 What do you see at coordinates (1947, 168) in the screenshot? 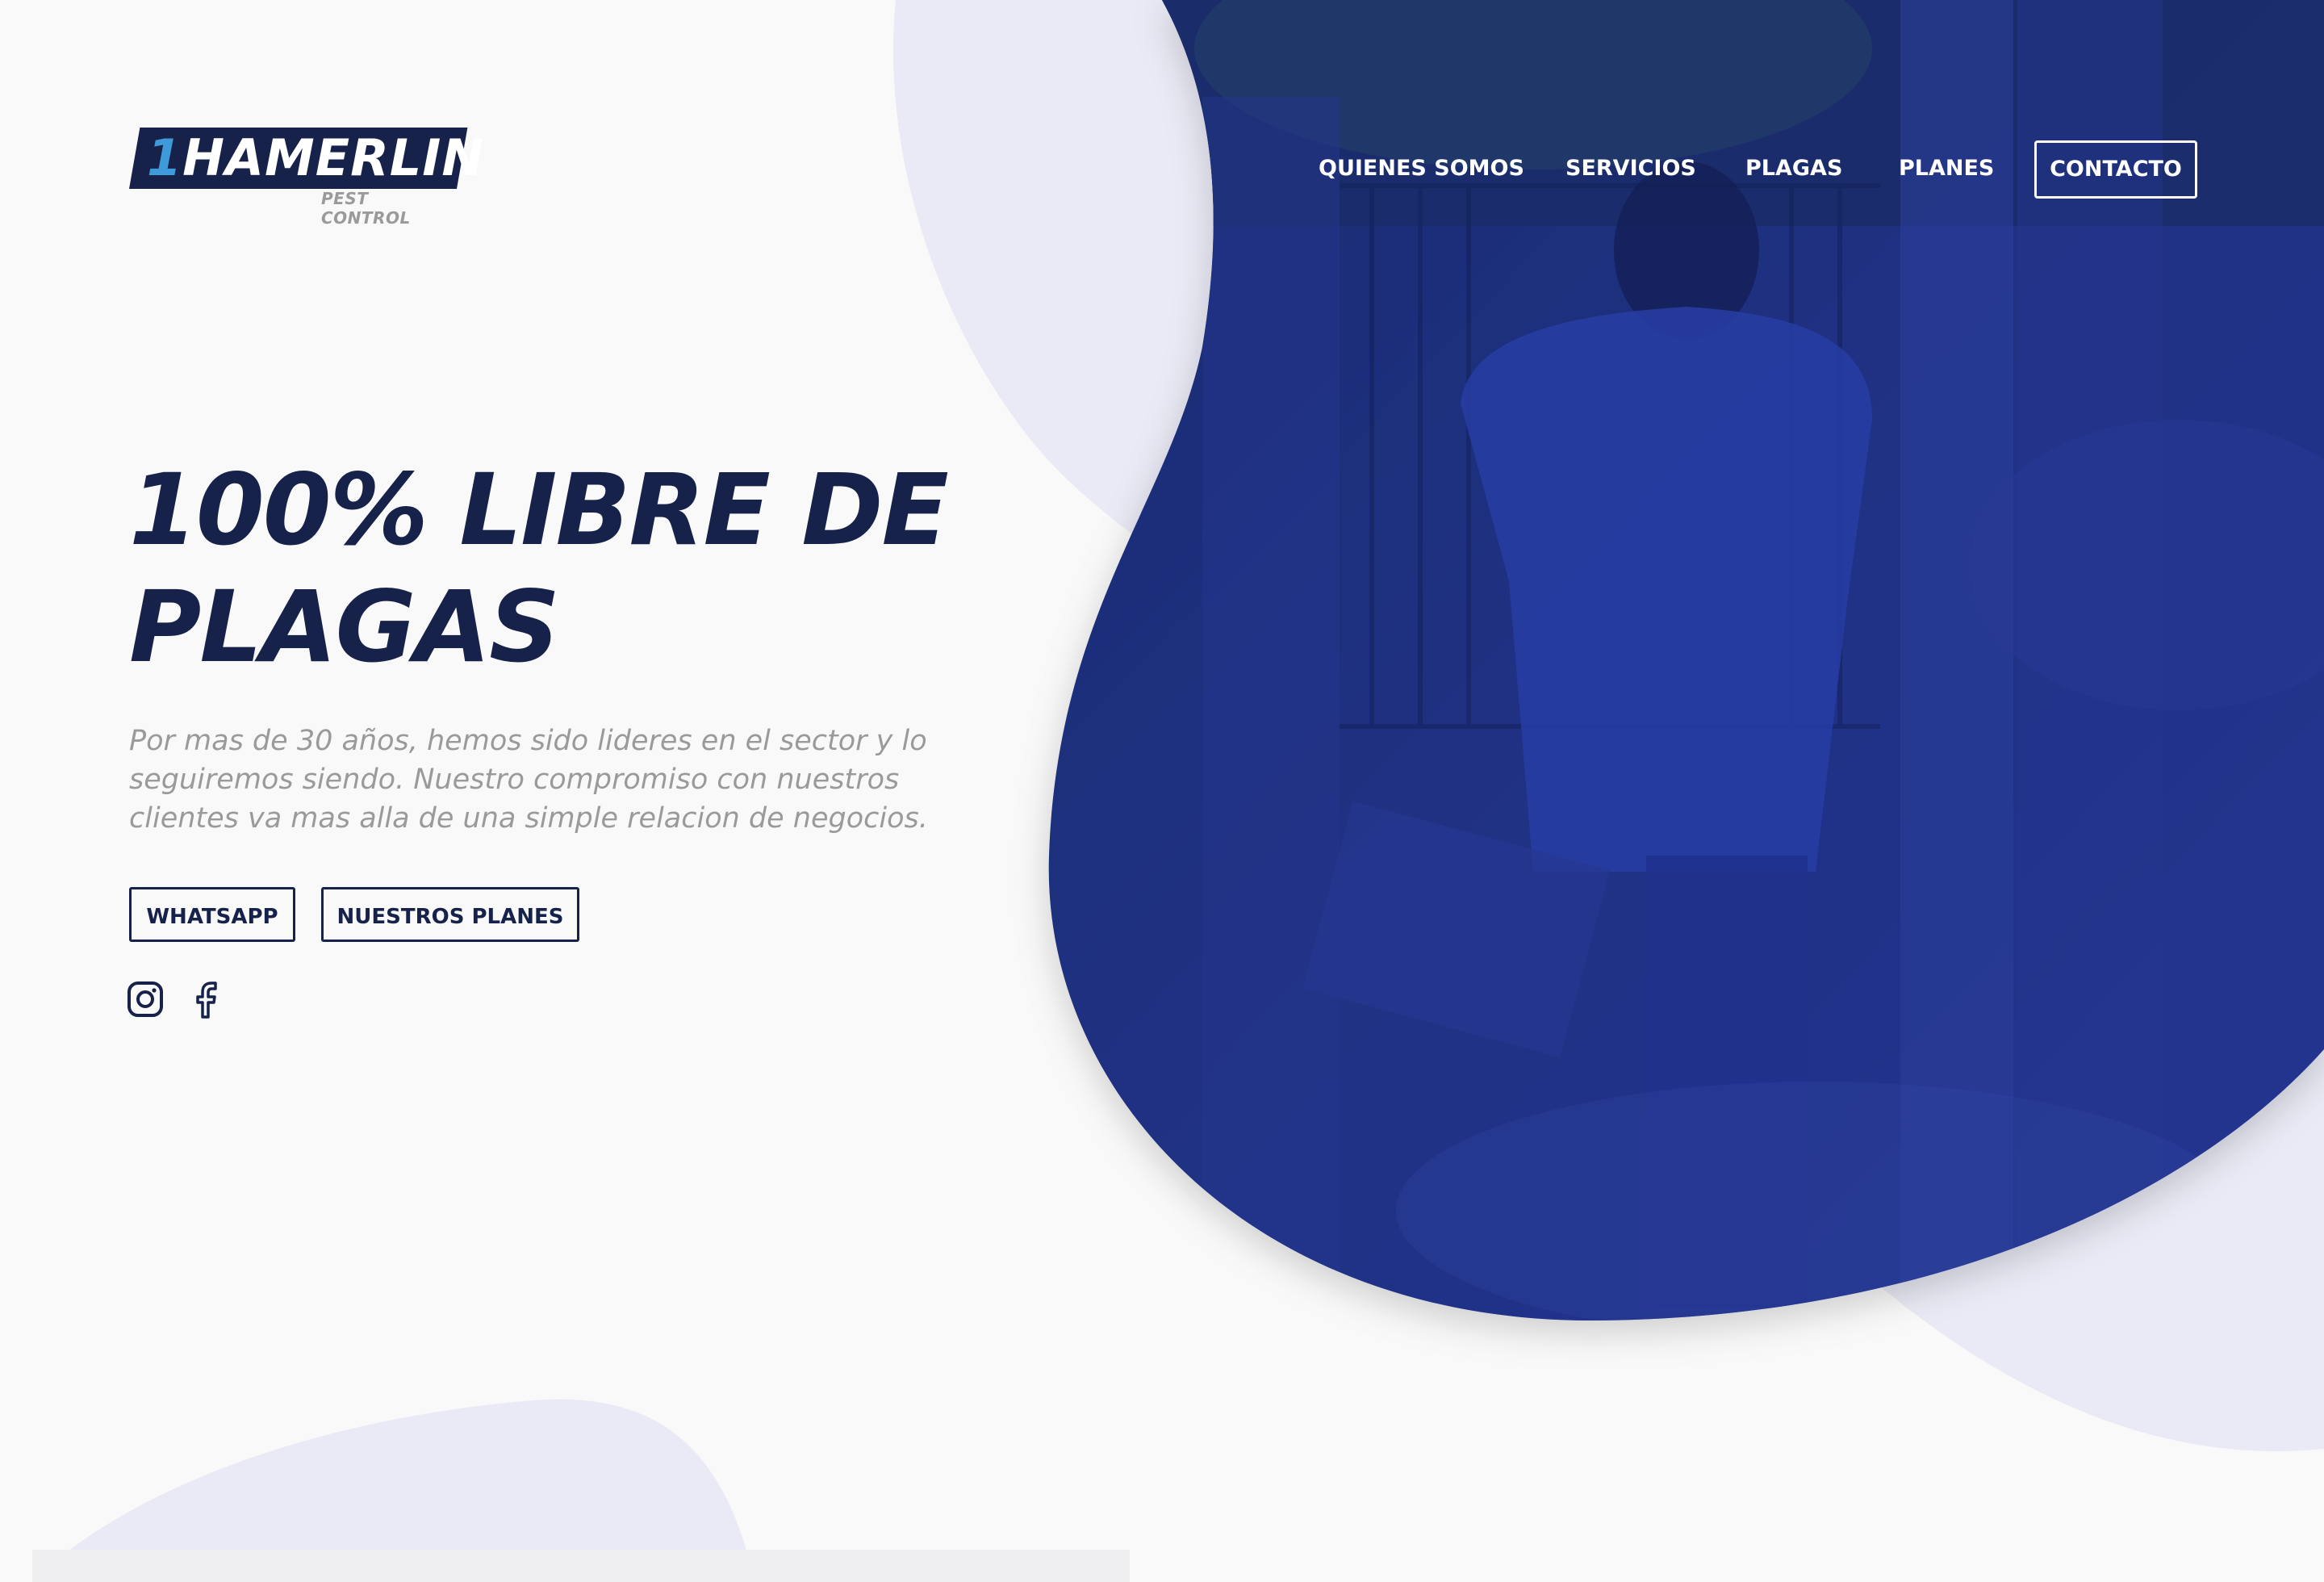
I see `nav-planes: PLANES` at bounding box center [1947, 168].